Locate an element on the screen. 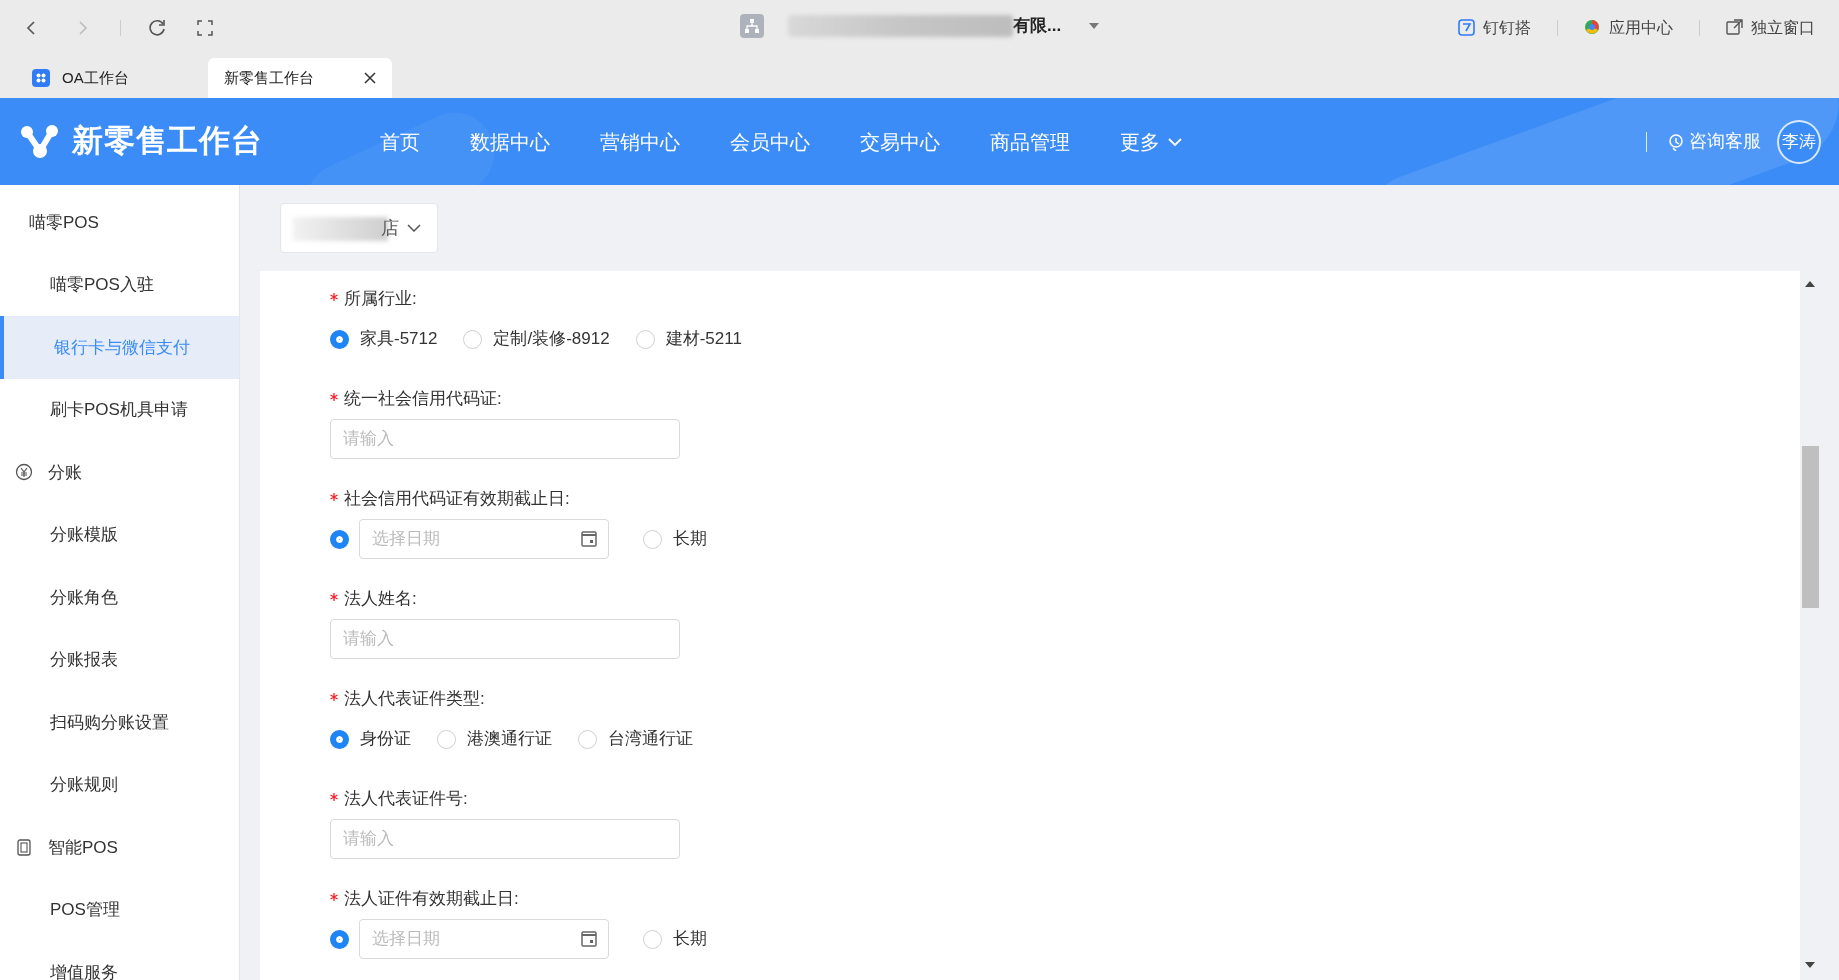  toolbar-link: 应用中心 is located at coordinates (1628, 27).